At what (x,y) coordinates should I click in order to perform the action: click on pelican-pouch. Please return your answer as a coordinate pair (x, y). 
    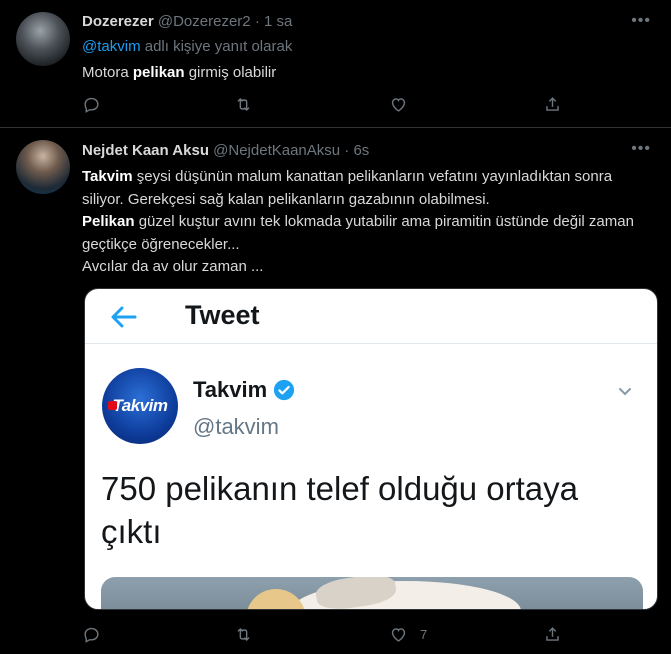
    Looking at the image, I should click on (276, 599).